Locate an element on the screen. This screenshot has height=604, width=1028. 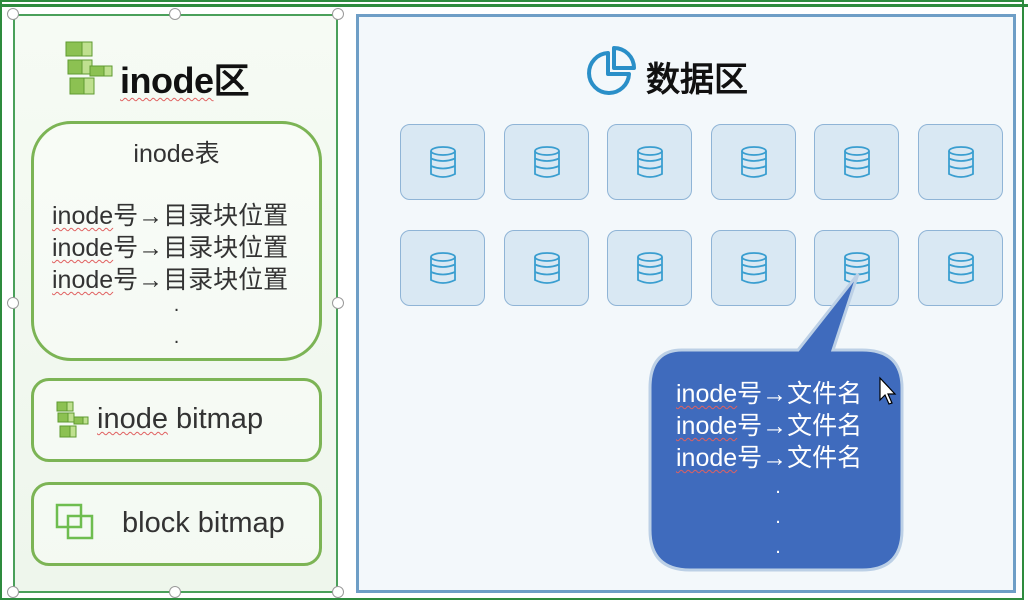
inode-bitmap-label: inode bitmap is located at coordinates (180, 419).